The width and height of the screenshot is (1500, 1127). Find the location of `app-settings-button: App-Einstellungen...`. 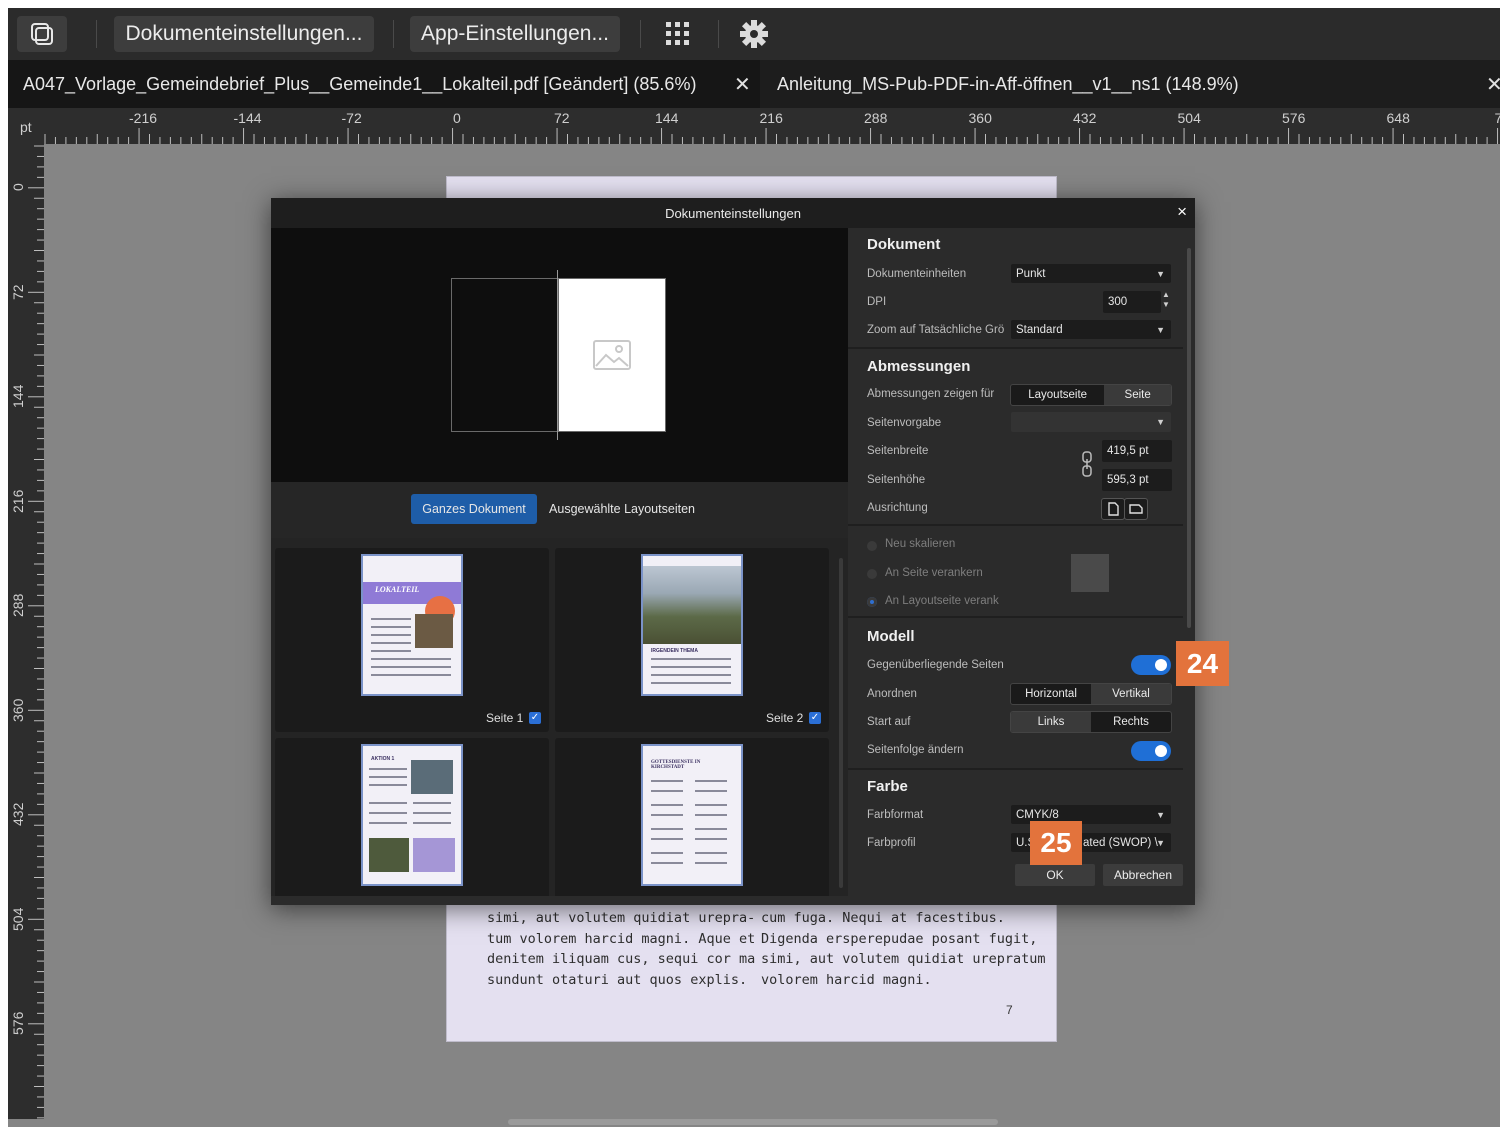

app-settings-button: App-Einstellungen... is located at coordinates (515, 34).